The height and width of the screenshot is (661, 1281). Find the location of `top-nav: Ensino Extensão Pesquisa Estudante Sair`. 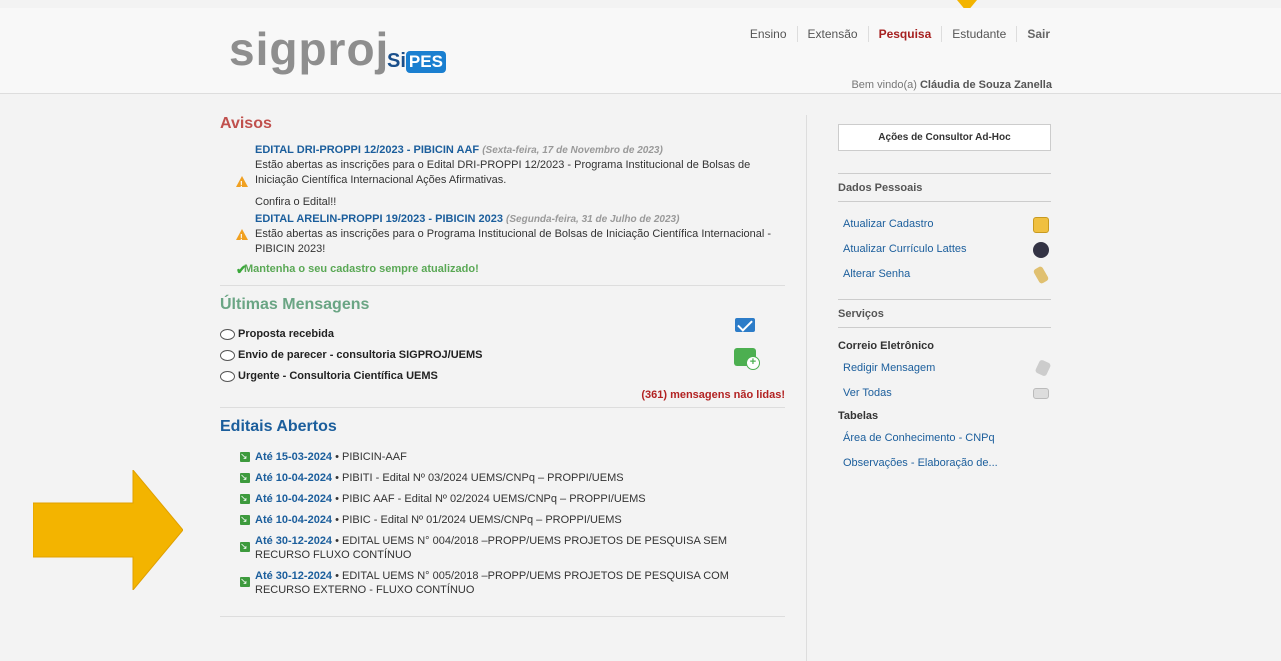

top-nav: Ensino Extensão Pesquisa Estudante Sair is located at coordinates (900, 34).